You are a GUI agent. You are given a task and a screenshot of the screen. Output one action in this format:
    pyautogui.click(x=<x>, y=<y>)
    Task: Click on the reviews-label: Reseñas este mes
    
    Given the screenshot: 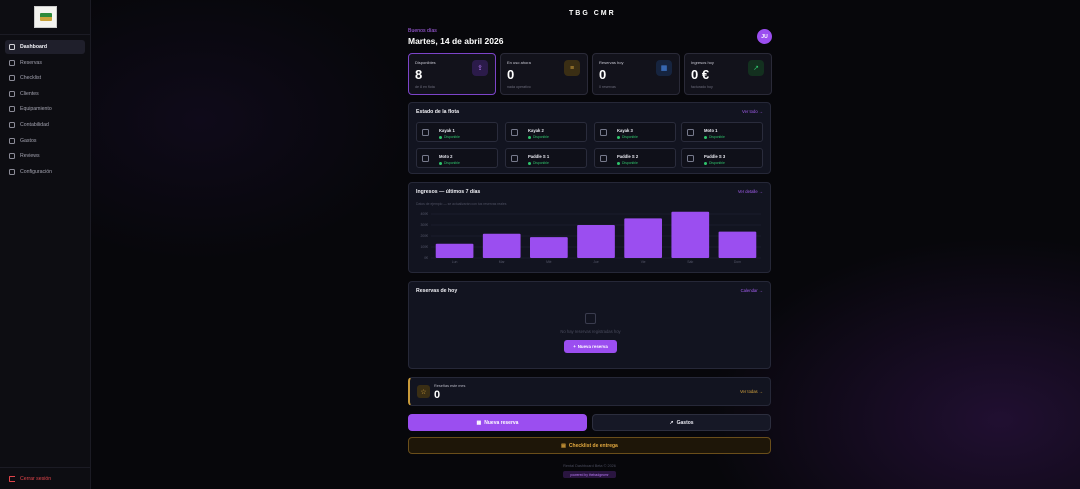 What is the action you would take?
    pyautogui.click(x=450, y=386)
    